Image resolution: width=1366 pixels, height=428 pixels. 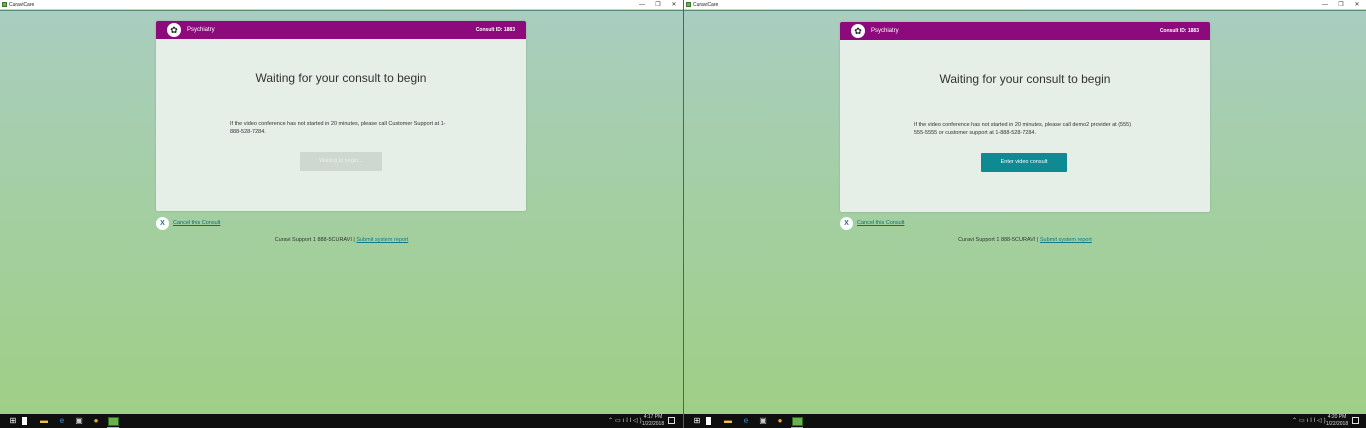 What do you see at coordinates (1025, 421) in the screenshot?
I see `taskbar: ⊞ ▬ e ▣ ● ⌃▭ıll◁) 4:20 PM 1/22/2018` at bounding box center [1025, 421].